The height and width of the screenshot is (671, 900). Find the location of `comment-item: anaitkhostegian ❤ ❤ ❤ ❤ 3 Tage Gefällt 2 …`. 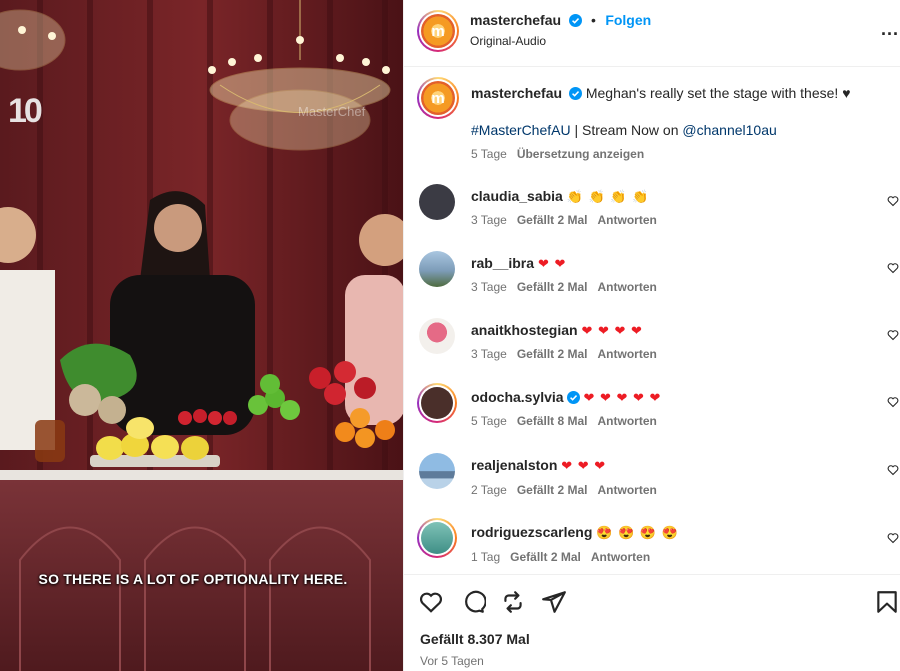

comment-item: anaitkhostegian ❤ ❤ ❤ ❤ 3 Tage Gefällt 2 … is located at coordinates (652, 342).